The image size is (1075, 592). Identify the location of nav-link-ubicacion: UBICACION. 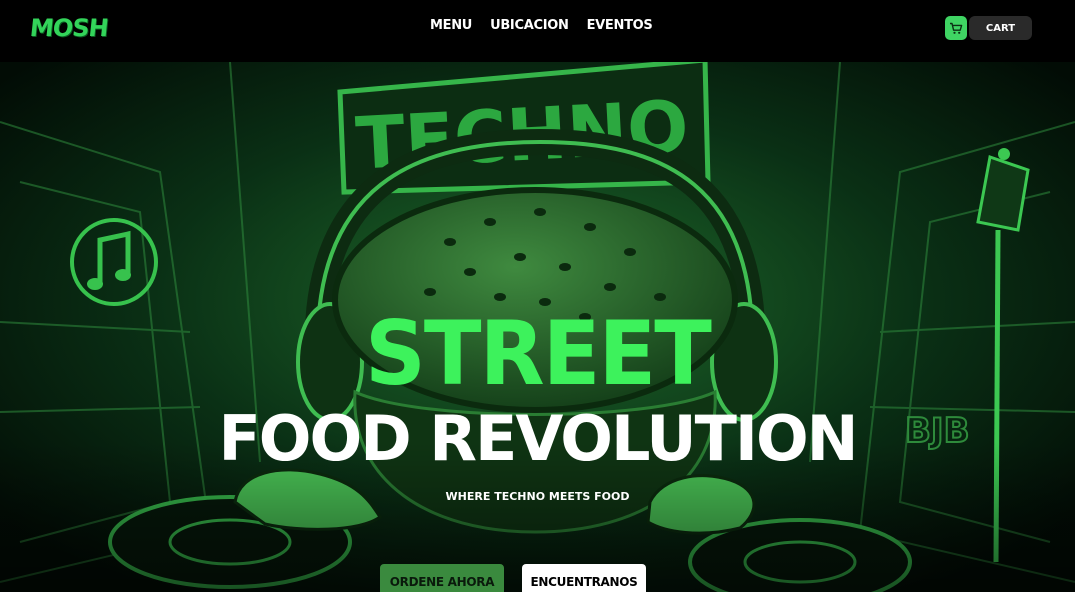
(529, 25).